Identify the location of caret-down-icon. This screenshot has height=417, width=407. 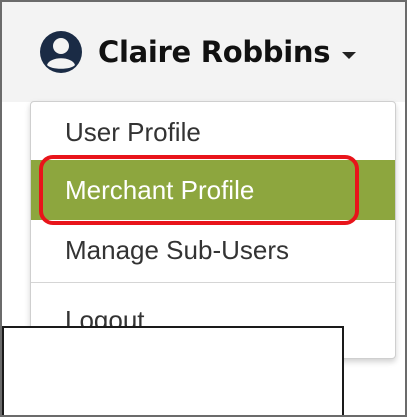
(349, 55).